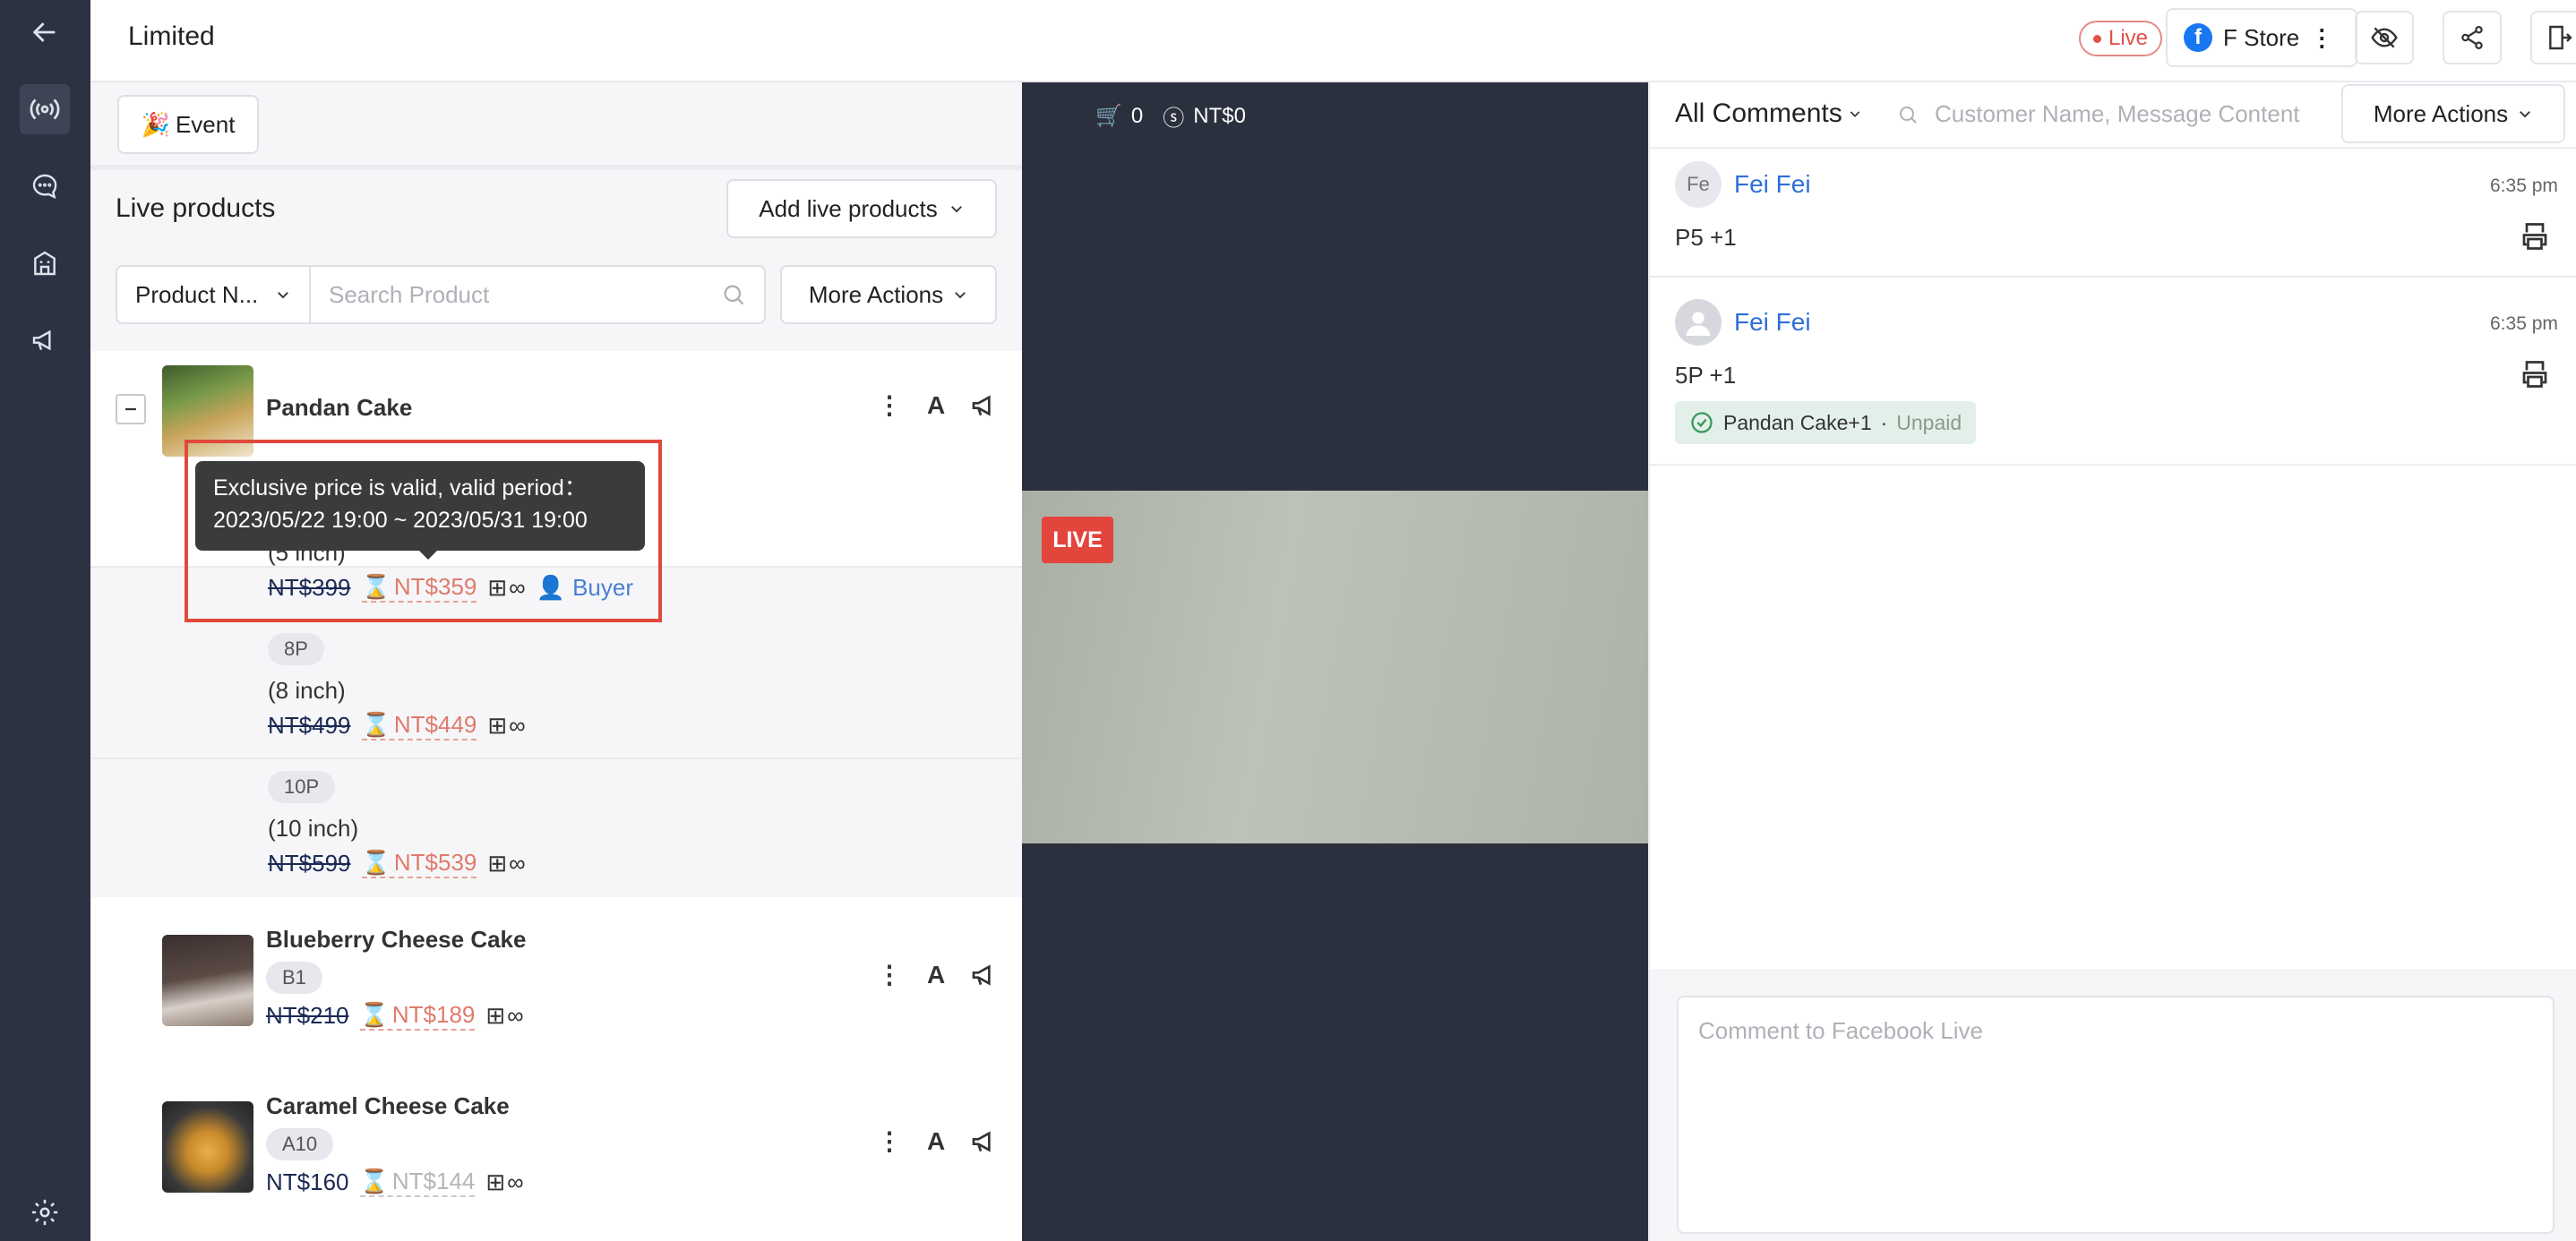 Image resolution: width=2576 pixels, height=1241 pixels. Describe the element at coordinates (45, 186) in the screenshot. I see `chat-icon` at that location.